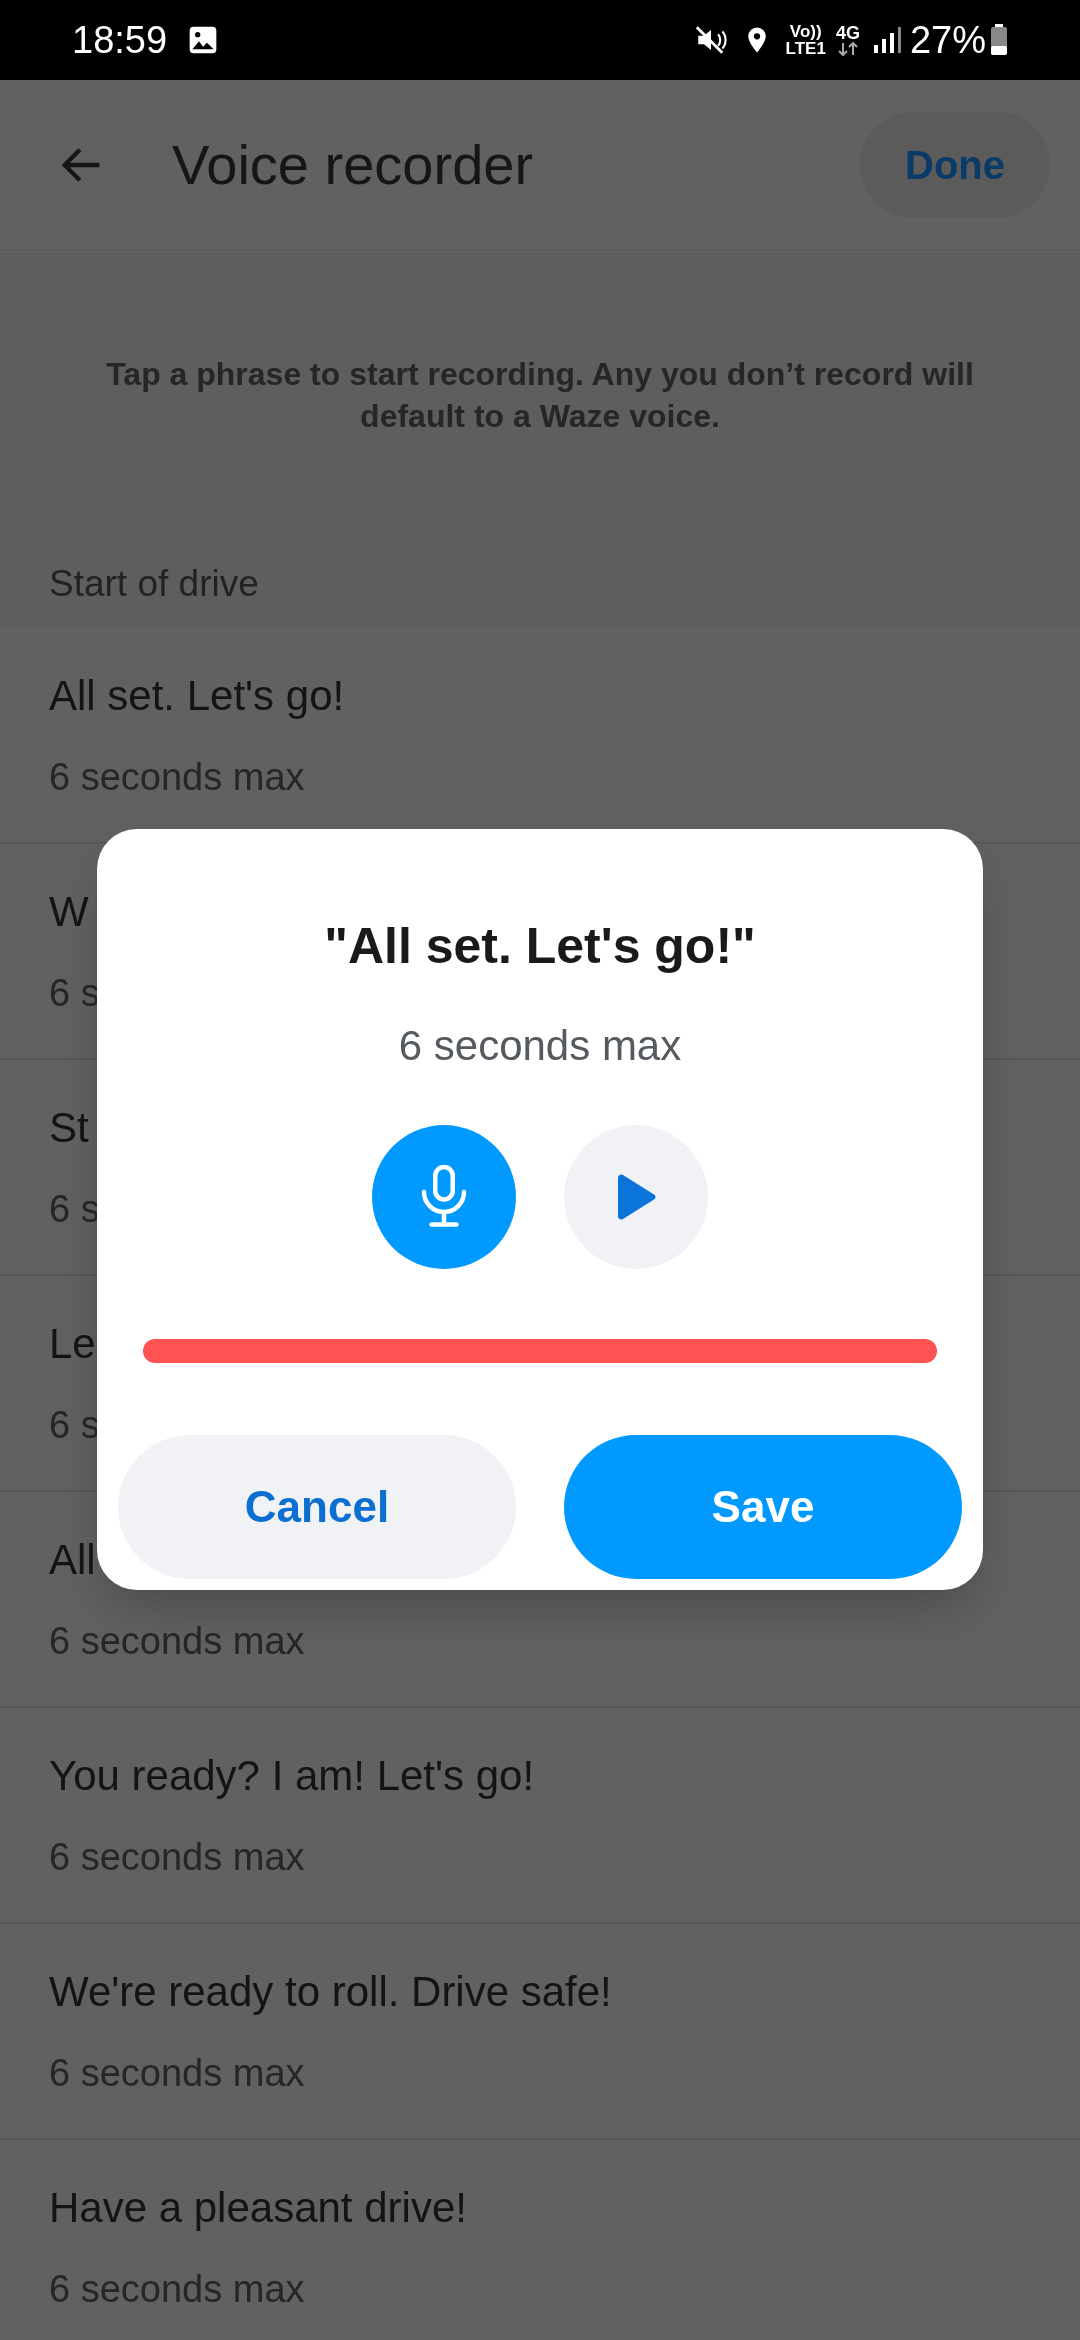 This screenshot has height=2340, width=1080. What do you see at coordinates (197, 696) in the screenshot?
I see `phrase-title: All set. Let's go!` at bounding box center [197, 696].